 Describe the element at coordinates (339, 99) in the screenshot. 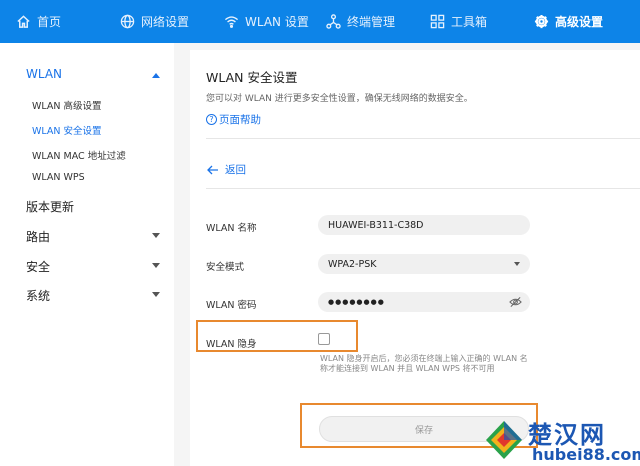

I see `page-description: 您可以对 WLAN 进行更多安全性设置，确保无线网络的数据安全。` at that location.